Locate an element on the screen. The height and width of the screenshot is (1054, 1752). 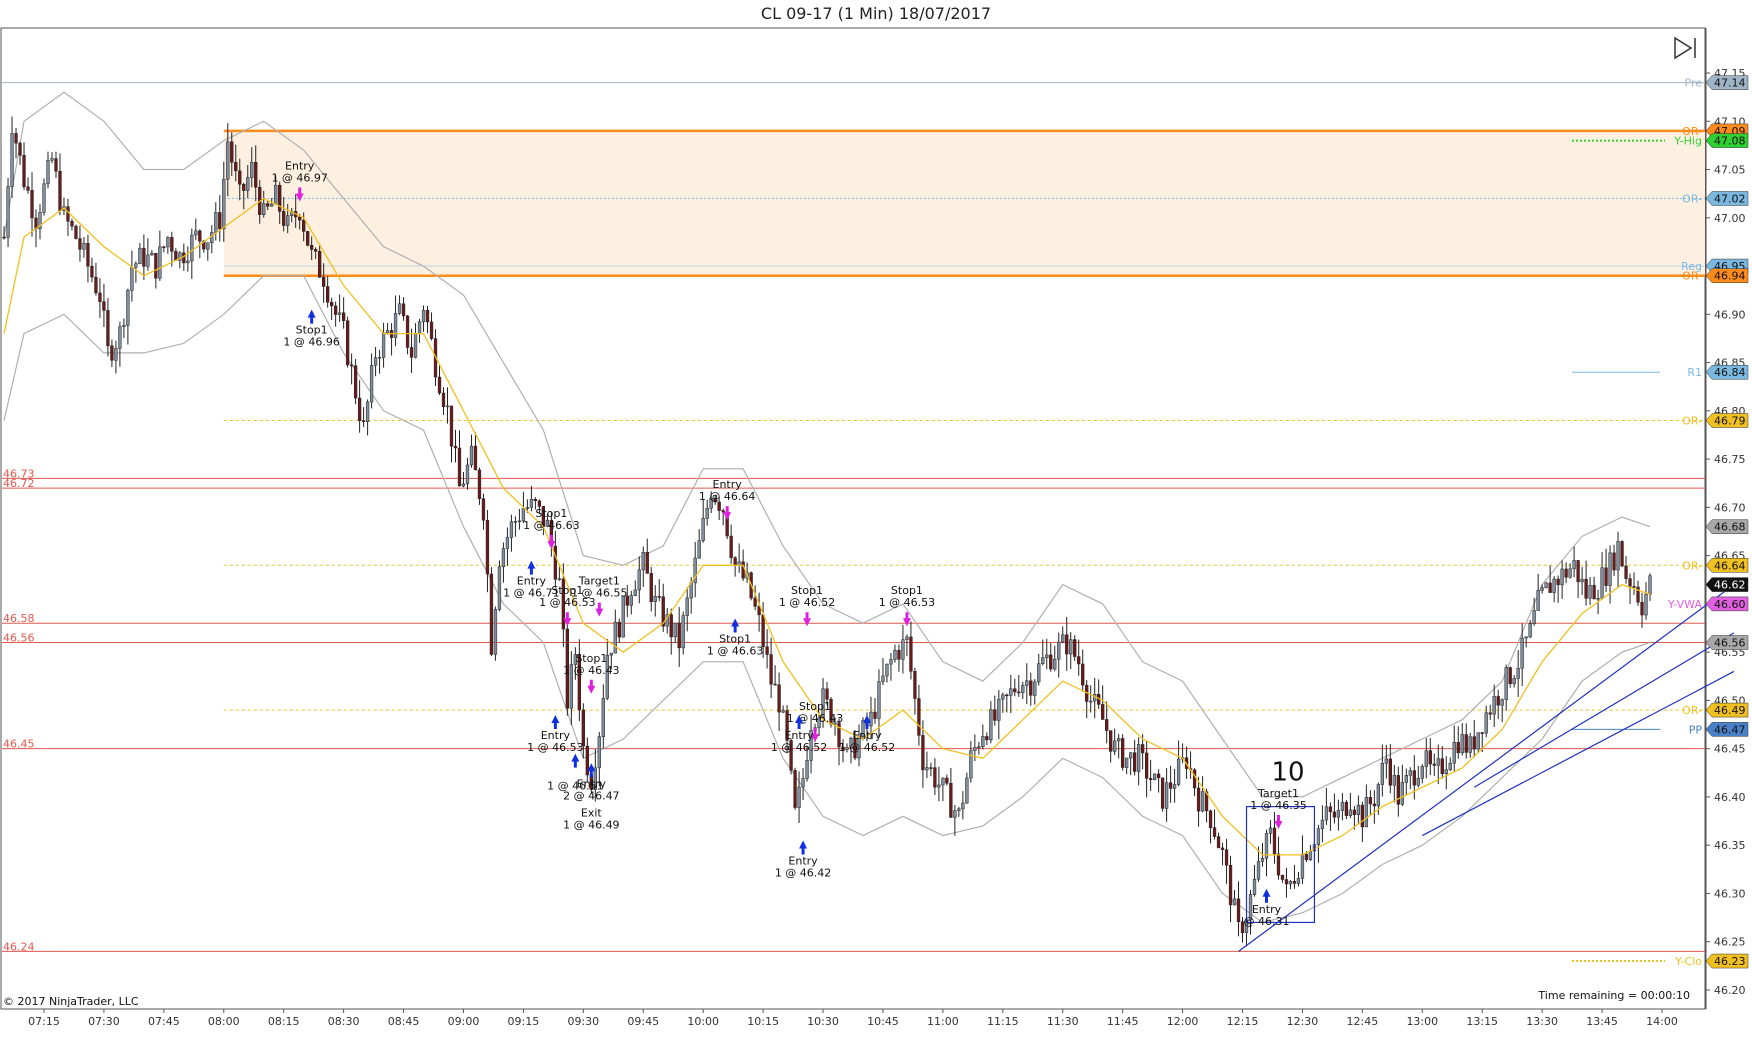
level-tag-label: PP is located at coordinates (1696, 729).